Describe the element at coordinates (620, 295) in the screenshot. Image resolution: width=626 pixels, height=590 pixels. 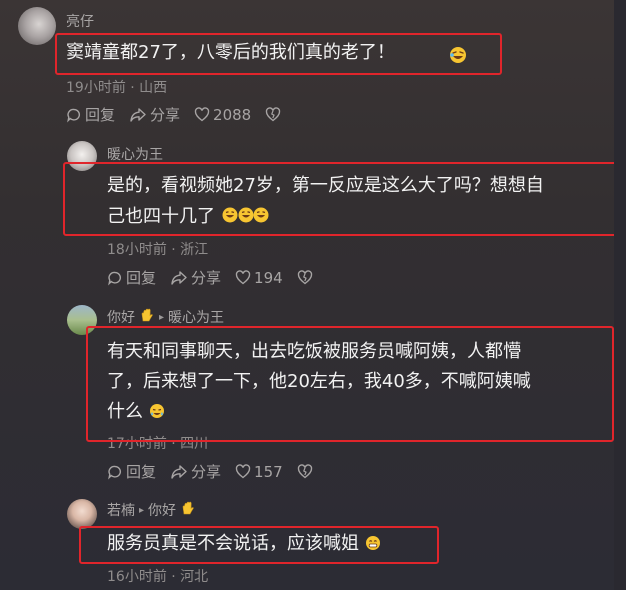
I see `scrollbar` at that location.